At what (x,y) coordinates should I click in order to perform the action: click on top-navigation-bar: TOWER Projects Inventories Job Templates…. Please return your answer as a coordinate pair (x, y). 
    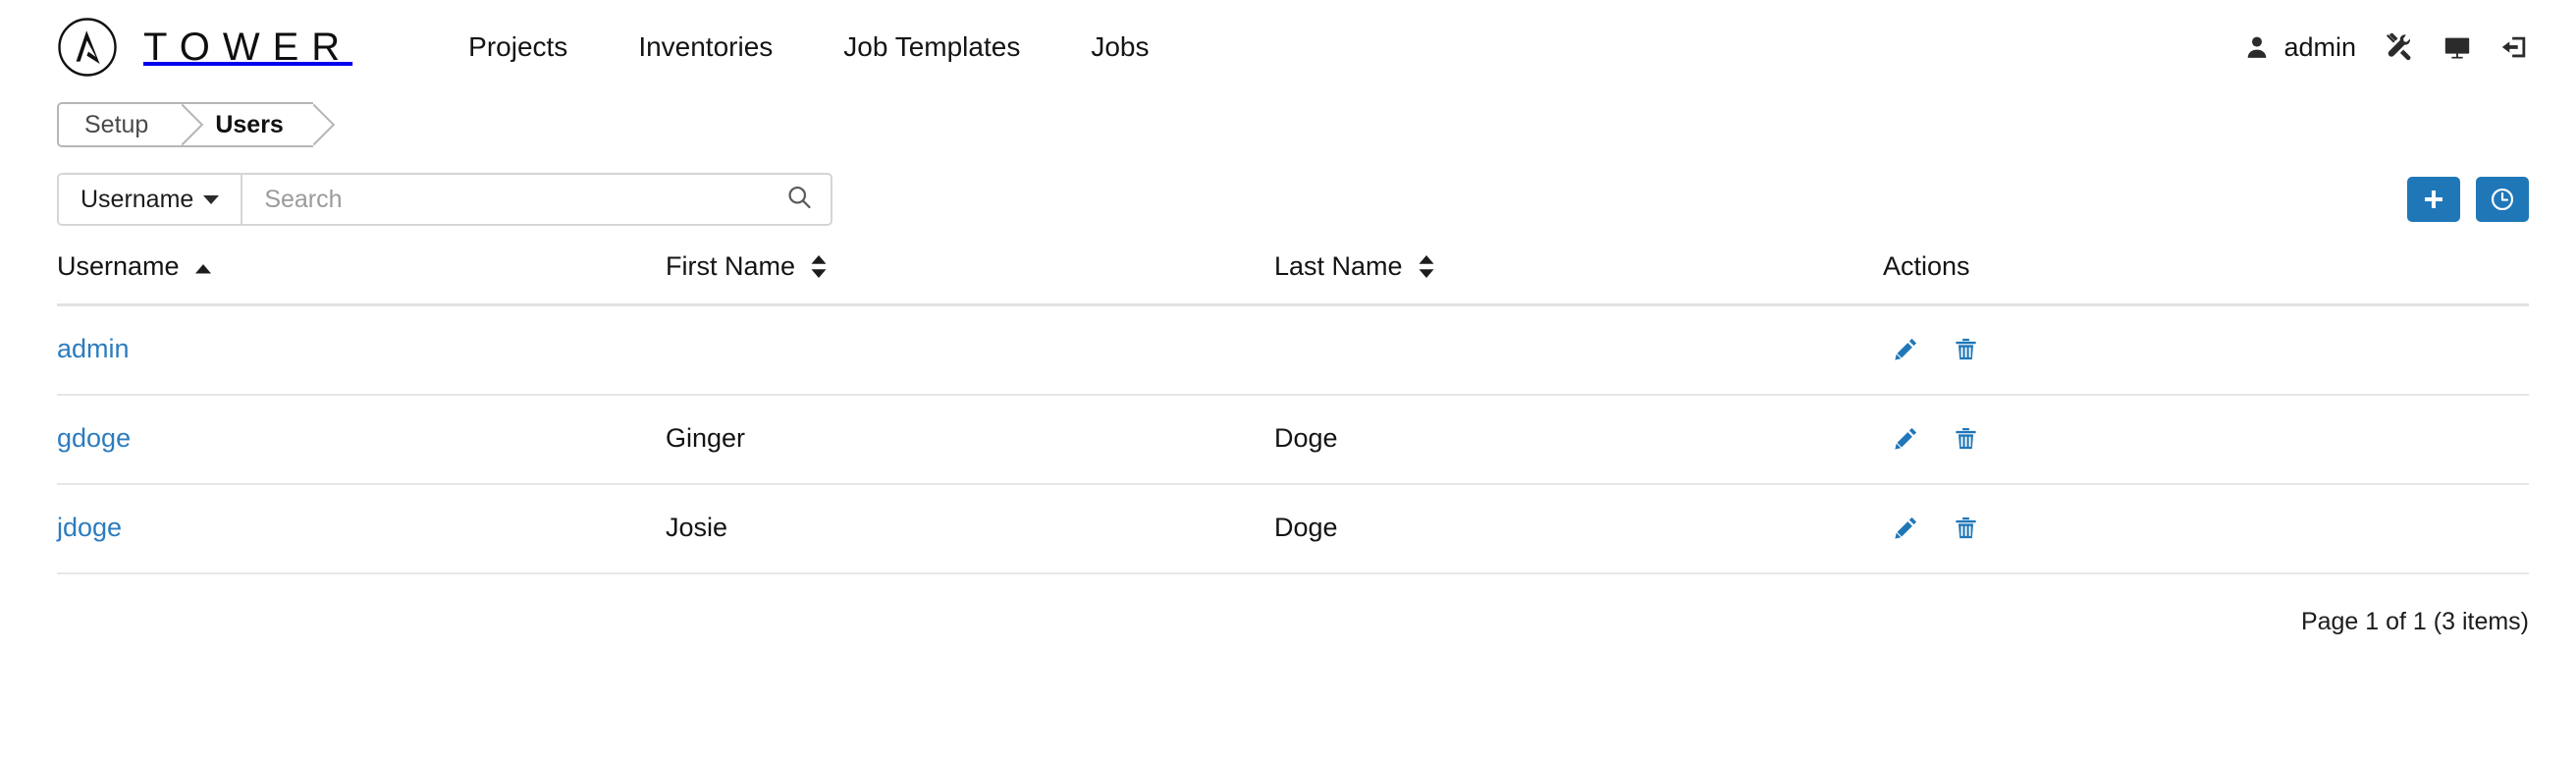
    Looking at the image, I should click on (1288, 47).